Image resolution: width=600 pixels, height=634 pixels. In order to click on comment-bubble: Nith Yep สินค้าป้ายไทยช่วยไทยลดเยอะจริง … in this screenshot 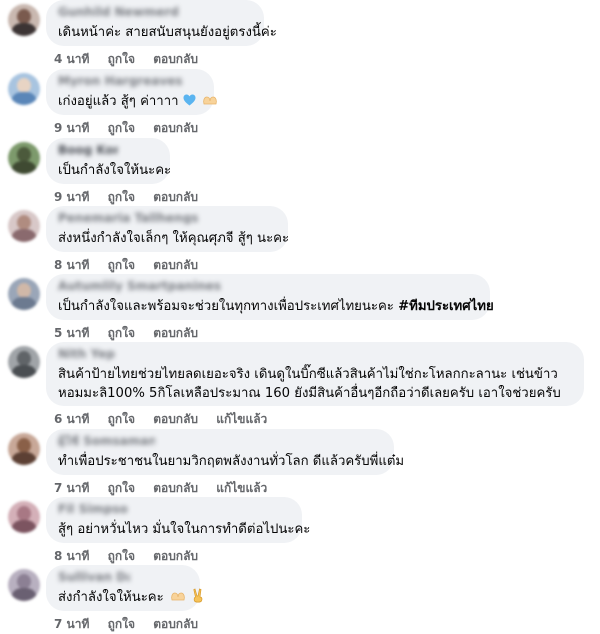, I will do `click(315, 374)`.